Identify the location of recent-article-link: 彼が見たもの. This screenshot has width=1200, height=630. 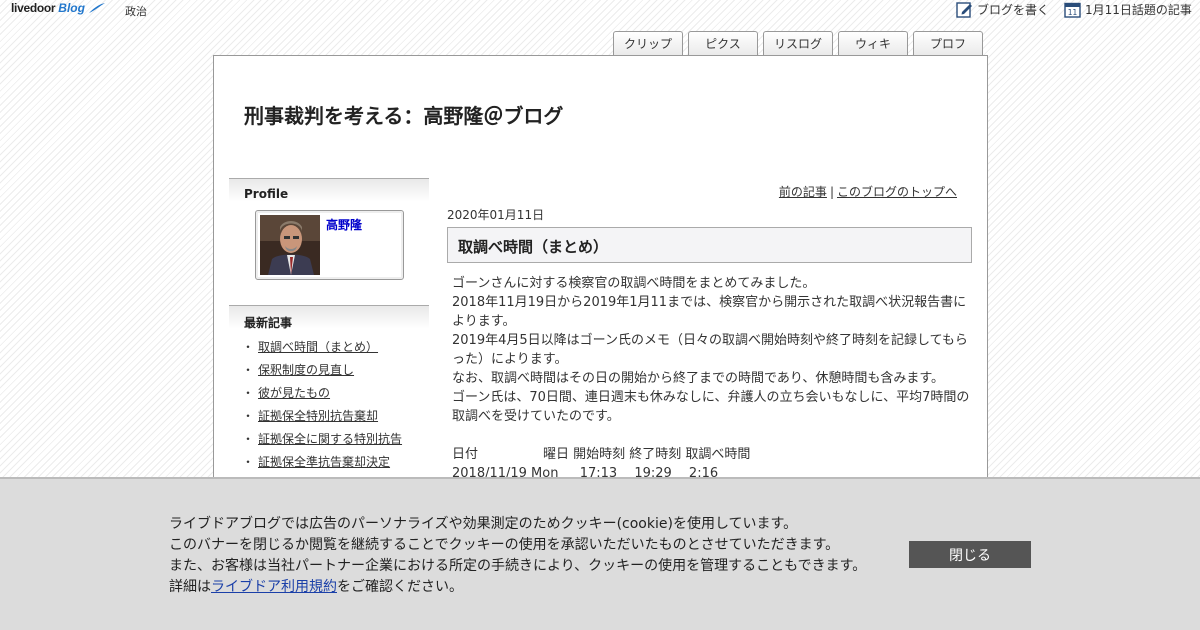
(294, 393).